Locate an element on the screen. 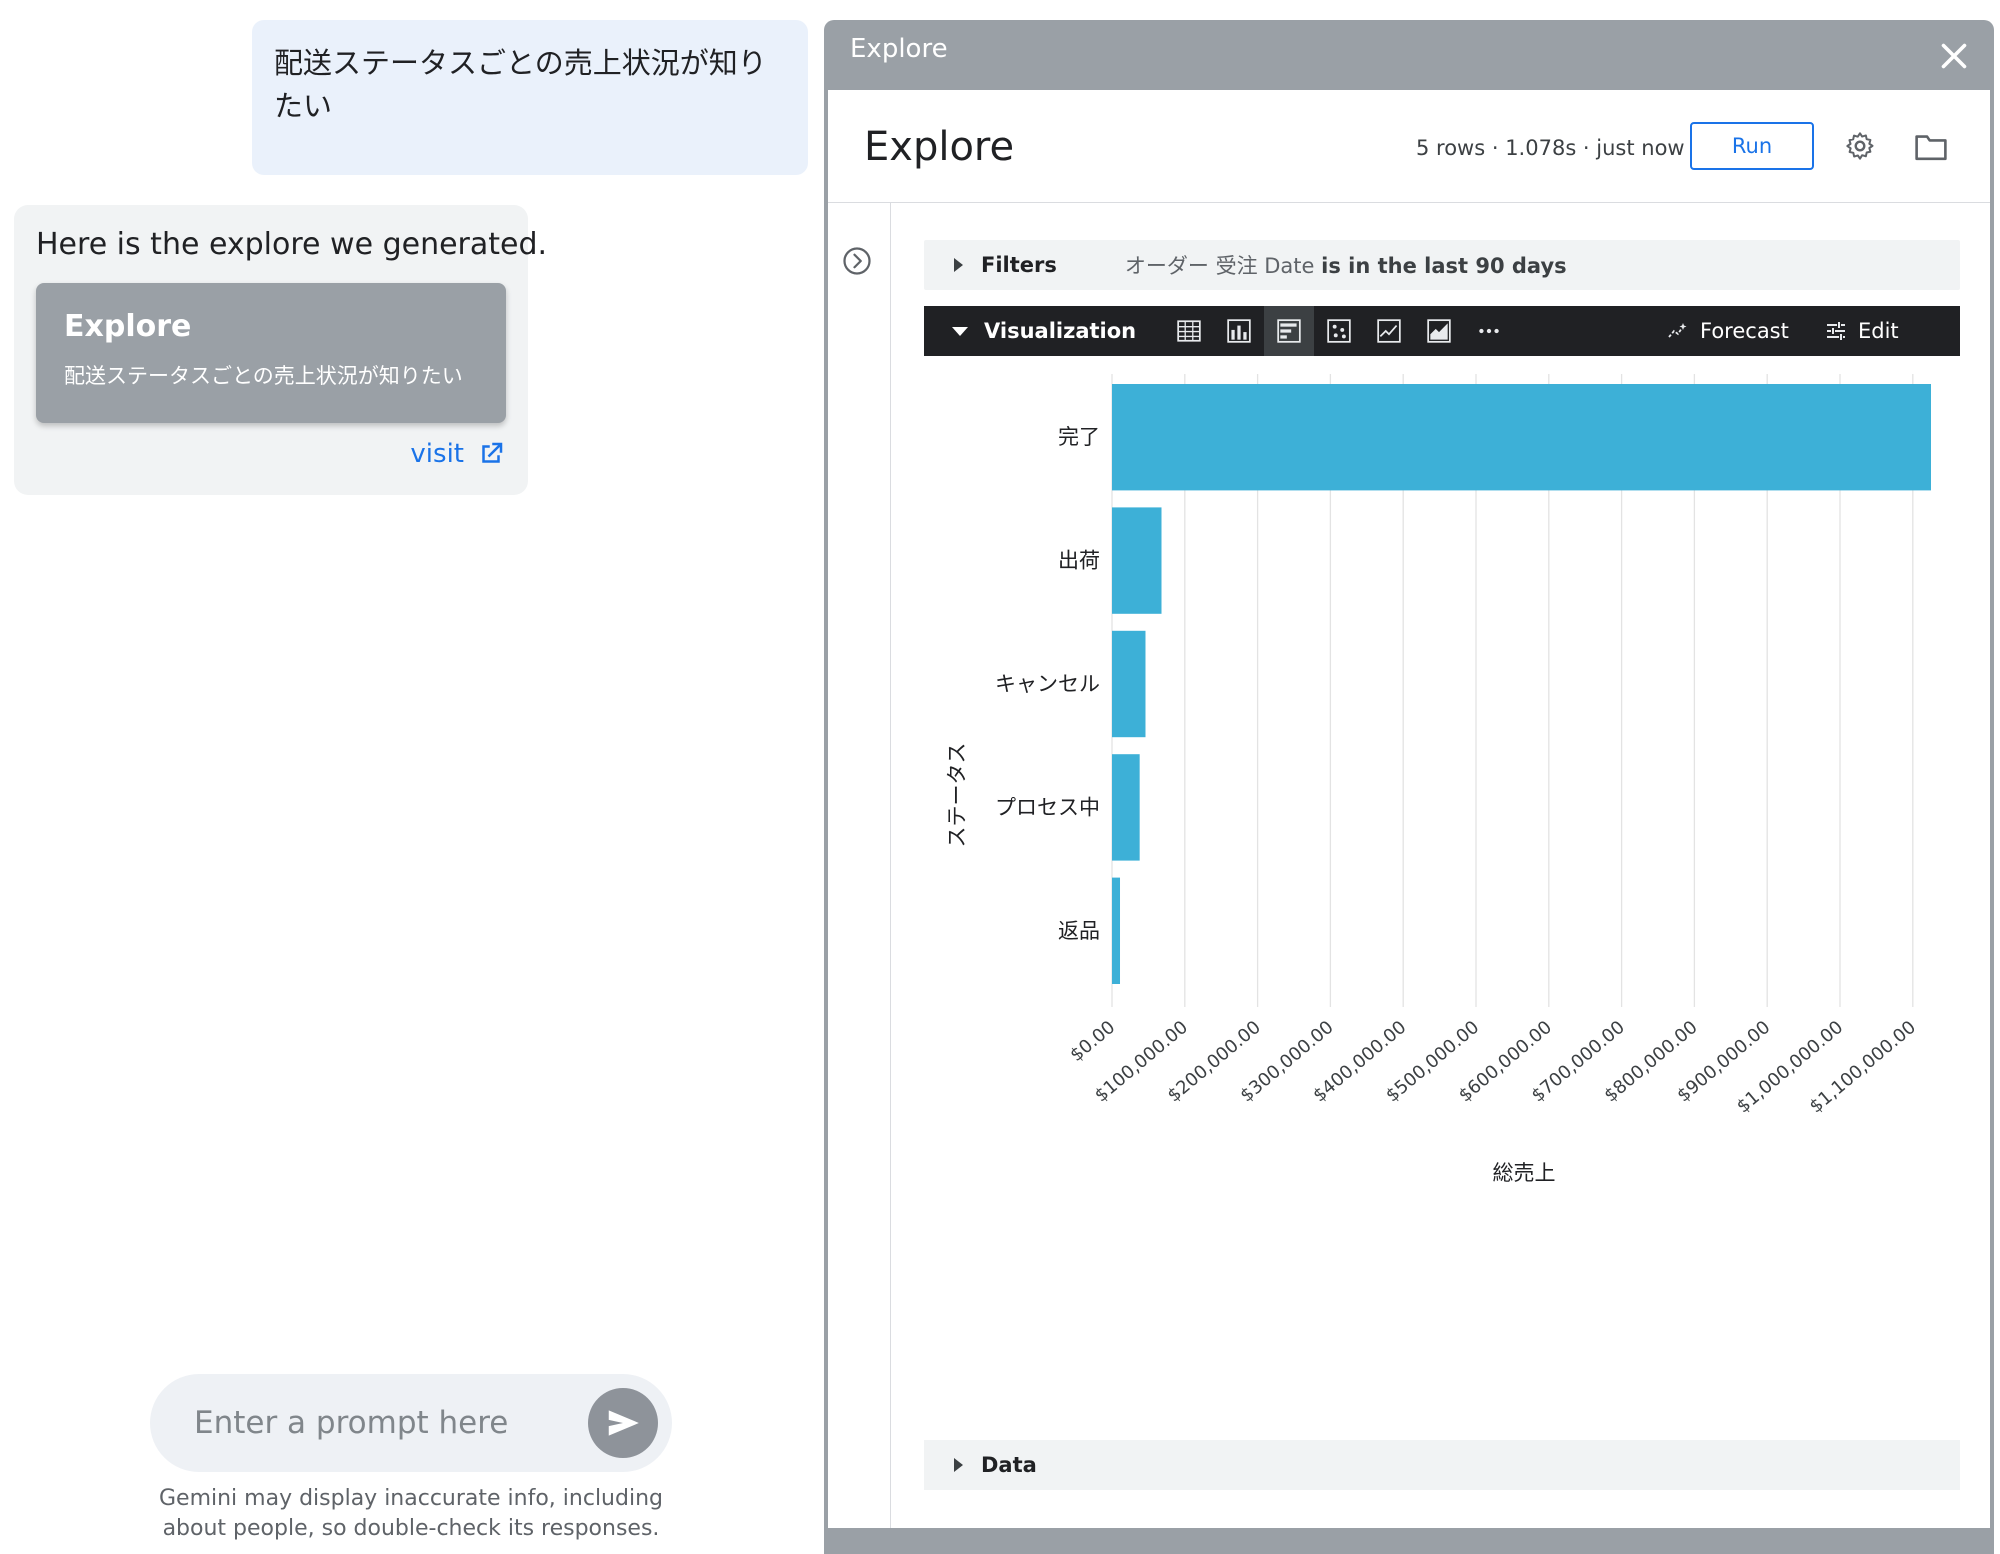 This screenshot has width=2000, height=1554. run-button: Run is located at coordinates (1752, 146).